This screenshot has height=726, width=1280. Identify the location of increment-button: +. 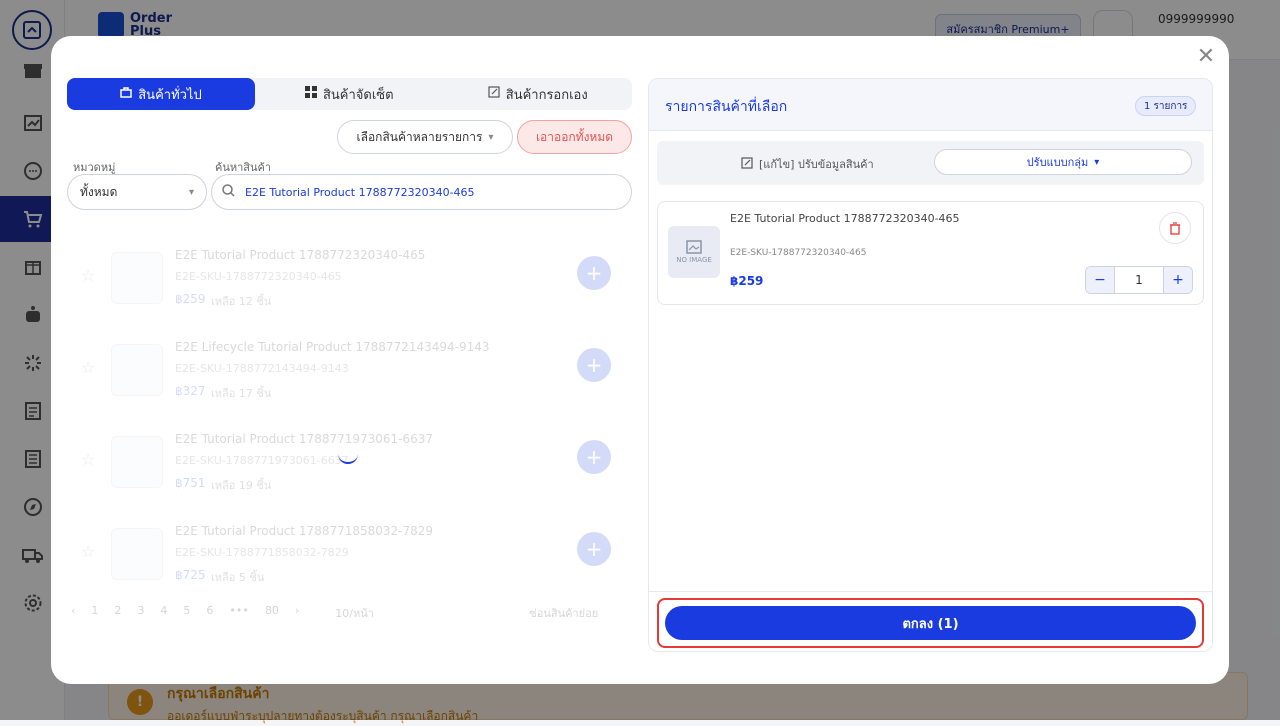
(1178, 280).